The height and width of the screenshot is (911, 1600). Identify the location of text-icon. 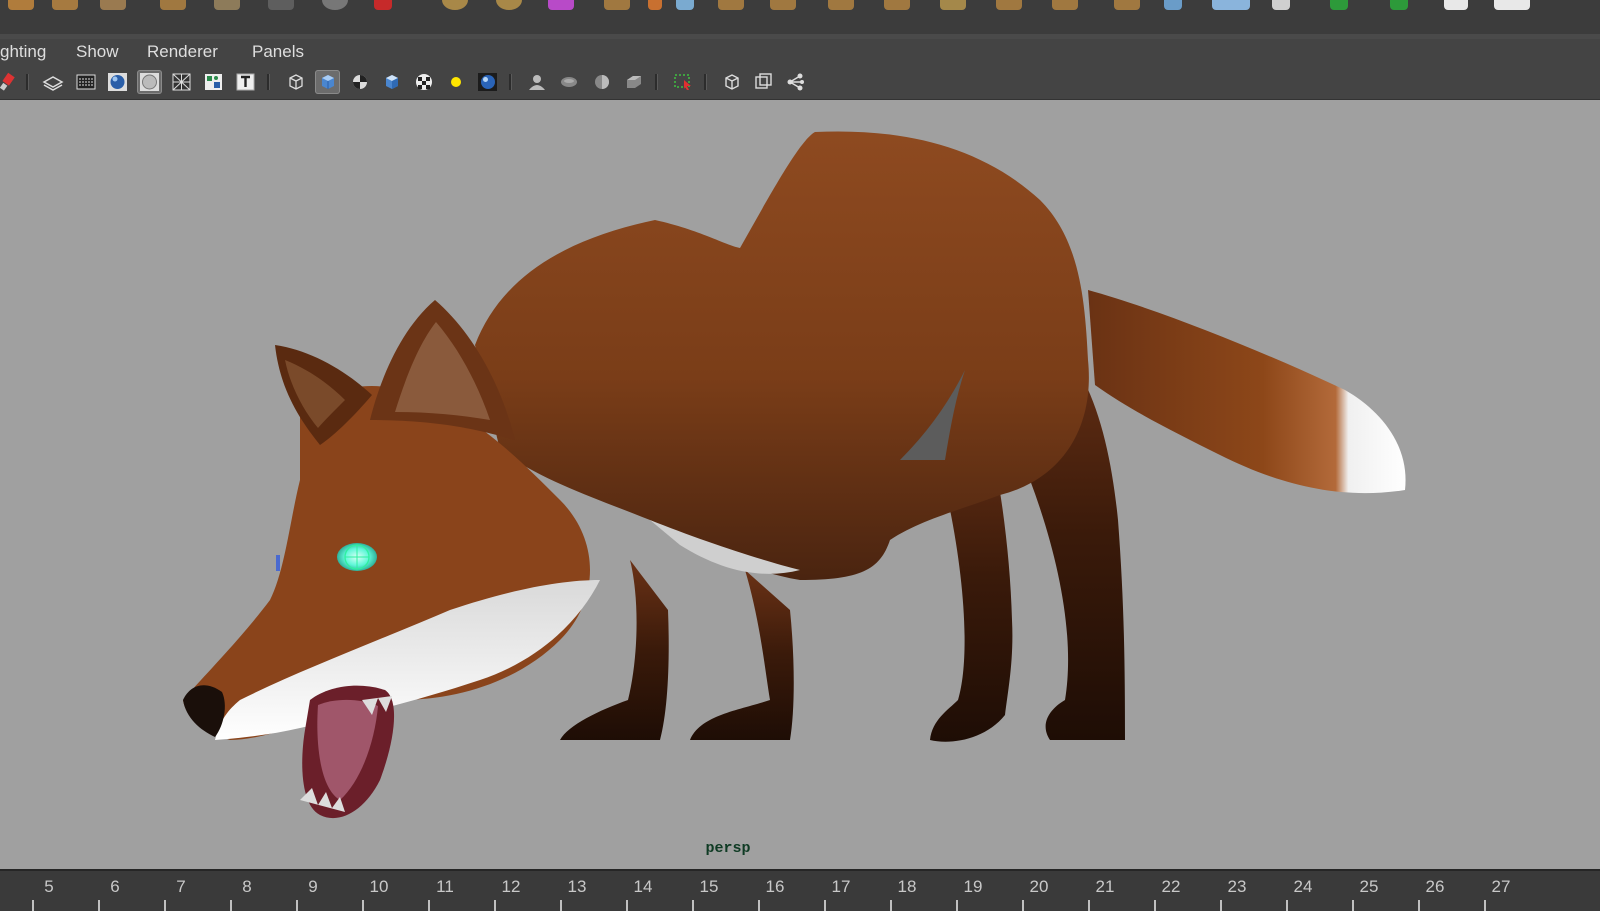
(245, 82).